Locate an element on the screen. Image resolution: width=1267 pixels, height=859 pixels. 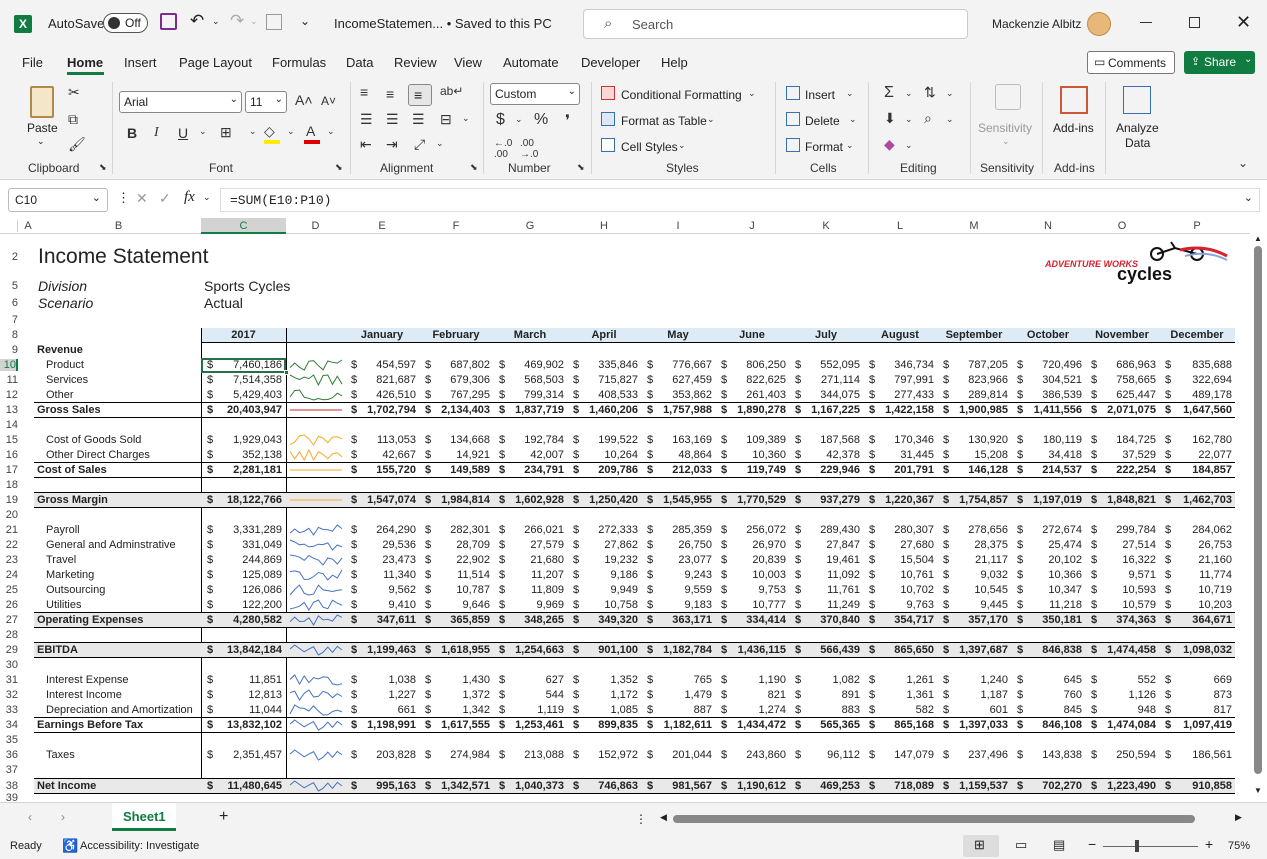
bold-icon: B is located at coordinates (132, 133).